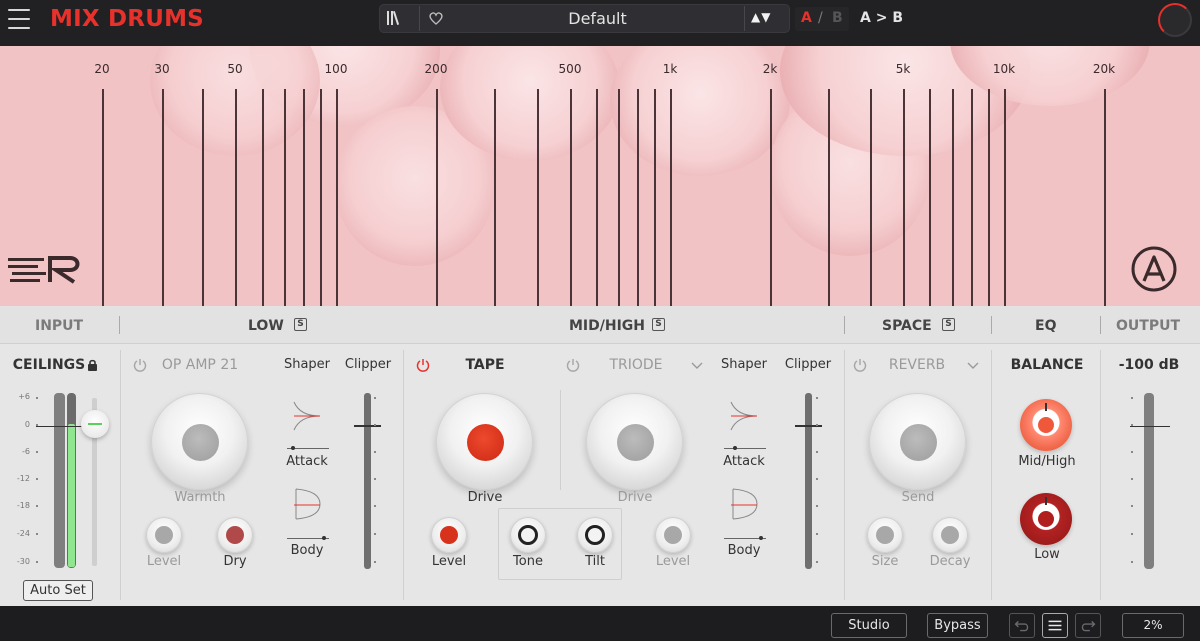 This screenshot has height=641, width=1200. Describe the element at coordinates (367, 481) in the screenshot. I see `low-clipper-meter` at that location.